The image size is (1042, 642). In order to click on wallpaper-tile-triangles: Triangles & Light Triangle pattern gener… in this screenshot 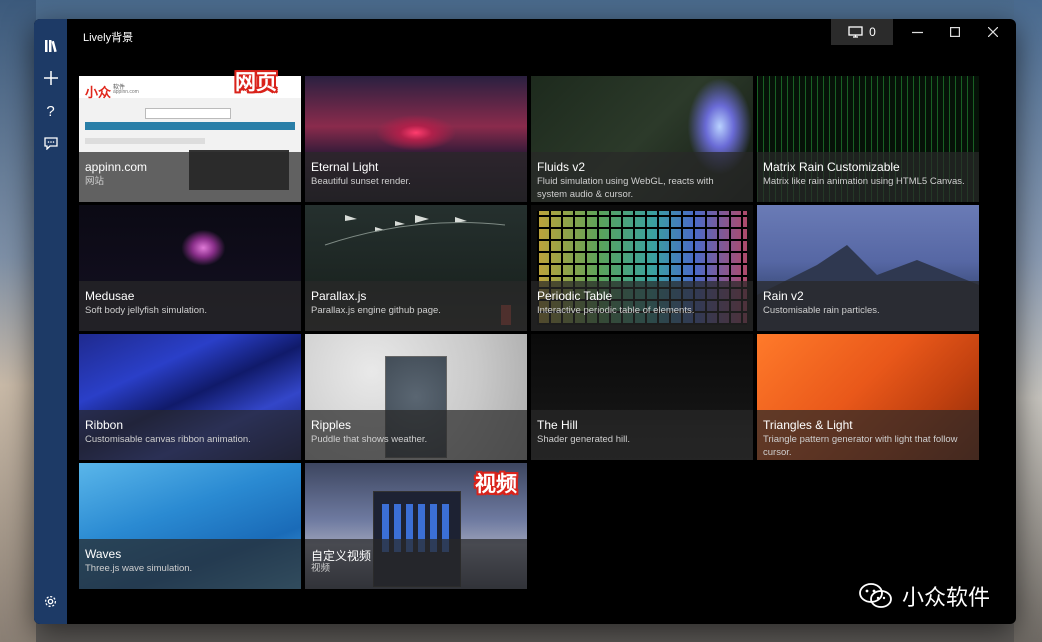, I will do `click(868, 397)`.